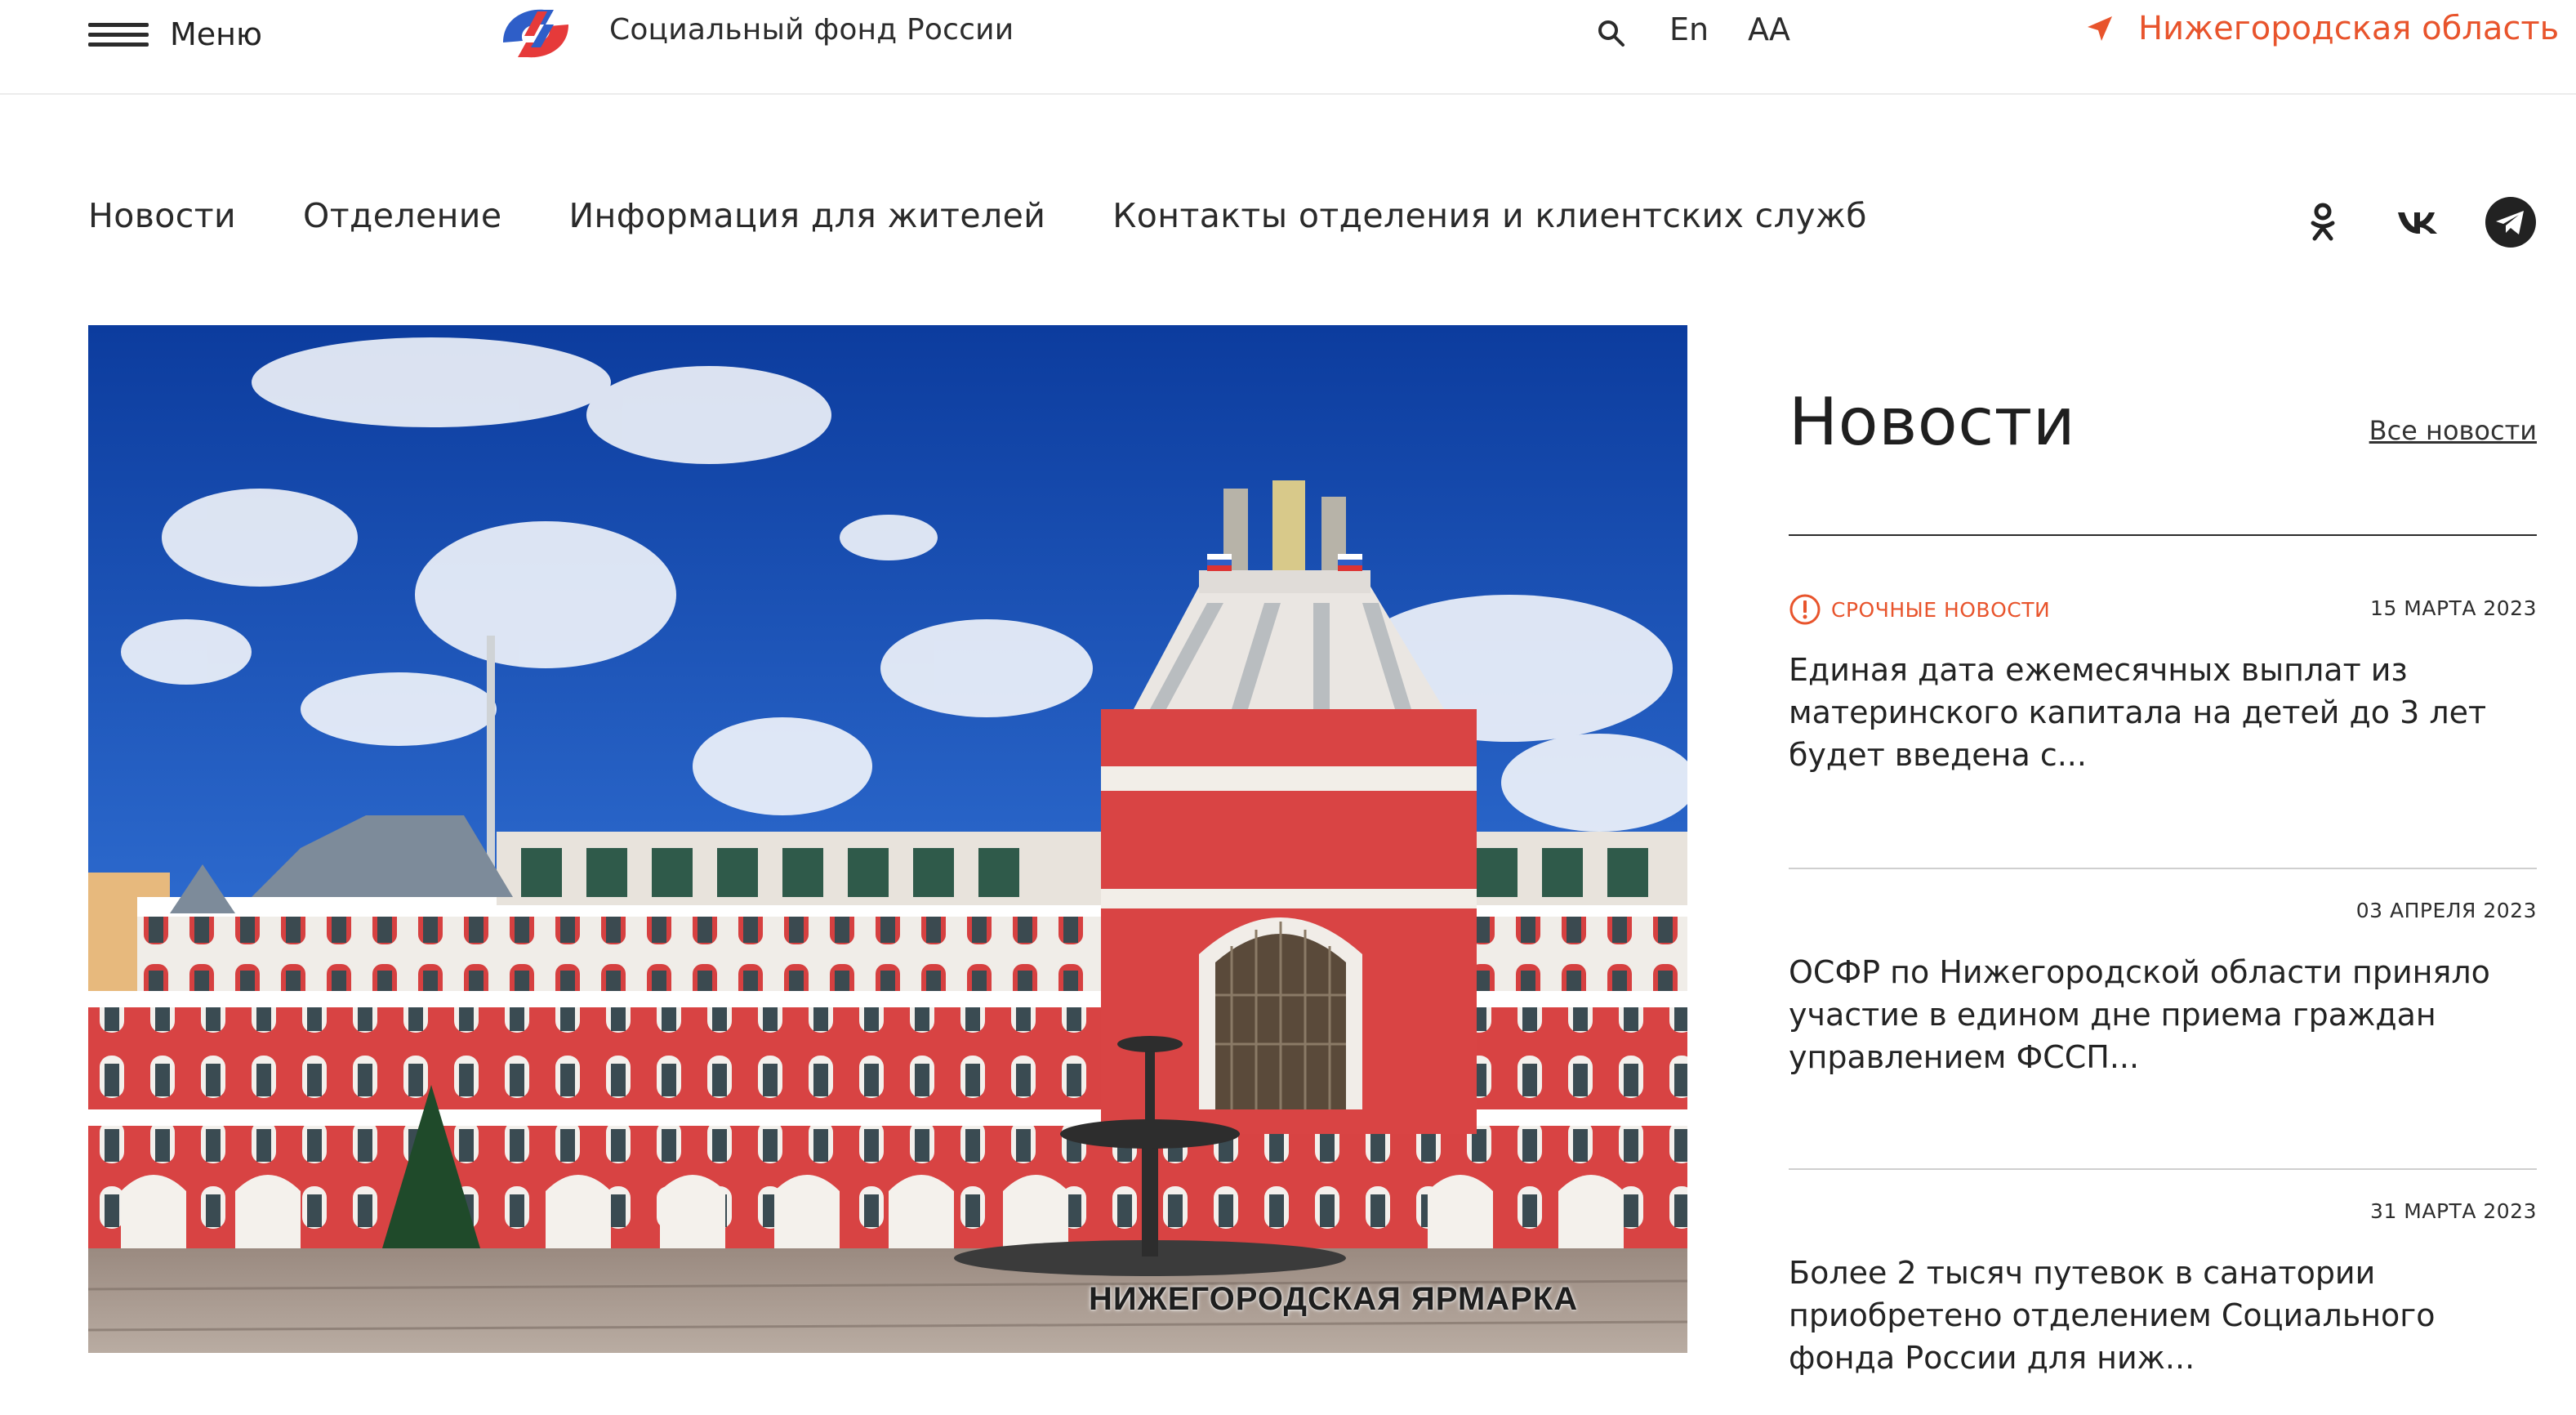  What do you see at coordinates (2453, 430) in the screenshot?
I see `all-news-link: Все новости` at bounding box center [2453, 430].